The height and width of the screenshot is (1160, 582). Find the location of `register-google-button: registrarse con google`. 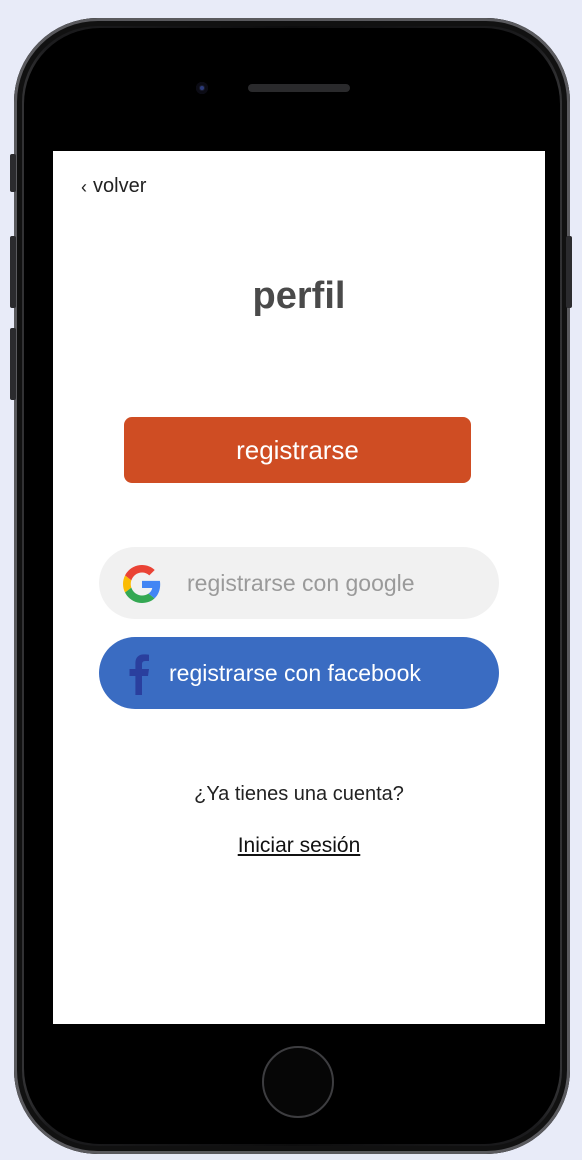

register-google-button: registrarse con google is located at coordinates (299, 583).